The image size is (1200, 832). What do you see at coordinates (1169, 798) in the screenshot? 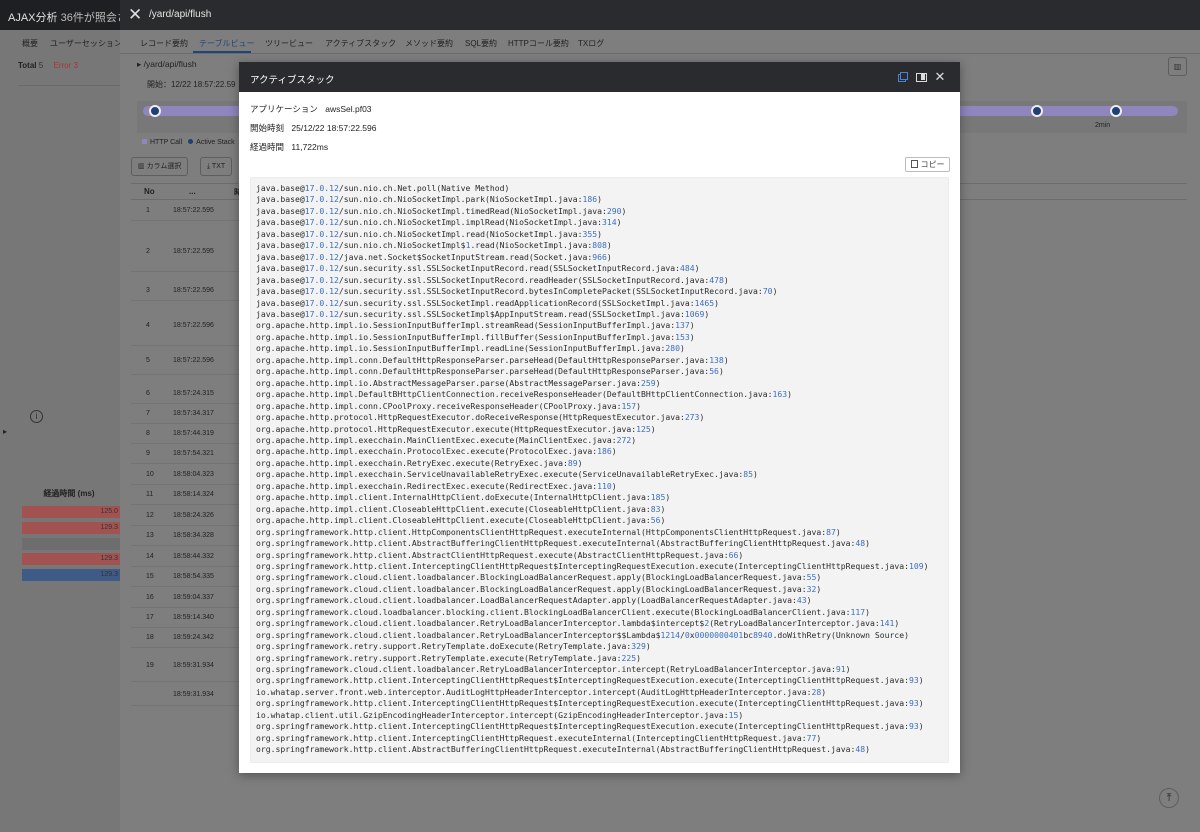
I see `scroll-to-top-button: ⤒` at bounding box center [1169, 798].